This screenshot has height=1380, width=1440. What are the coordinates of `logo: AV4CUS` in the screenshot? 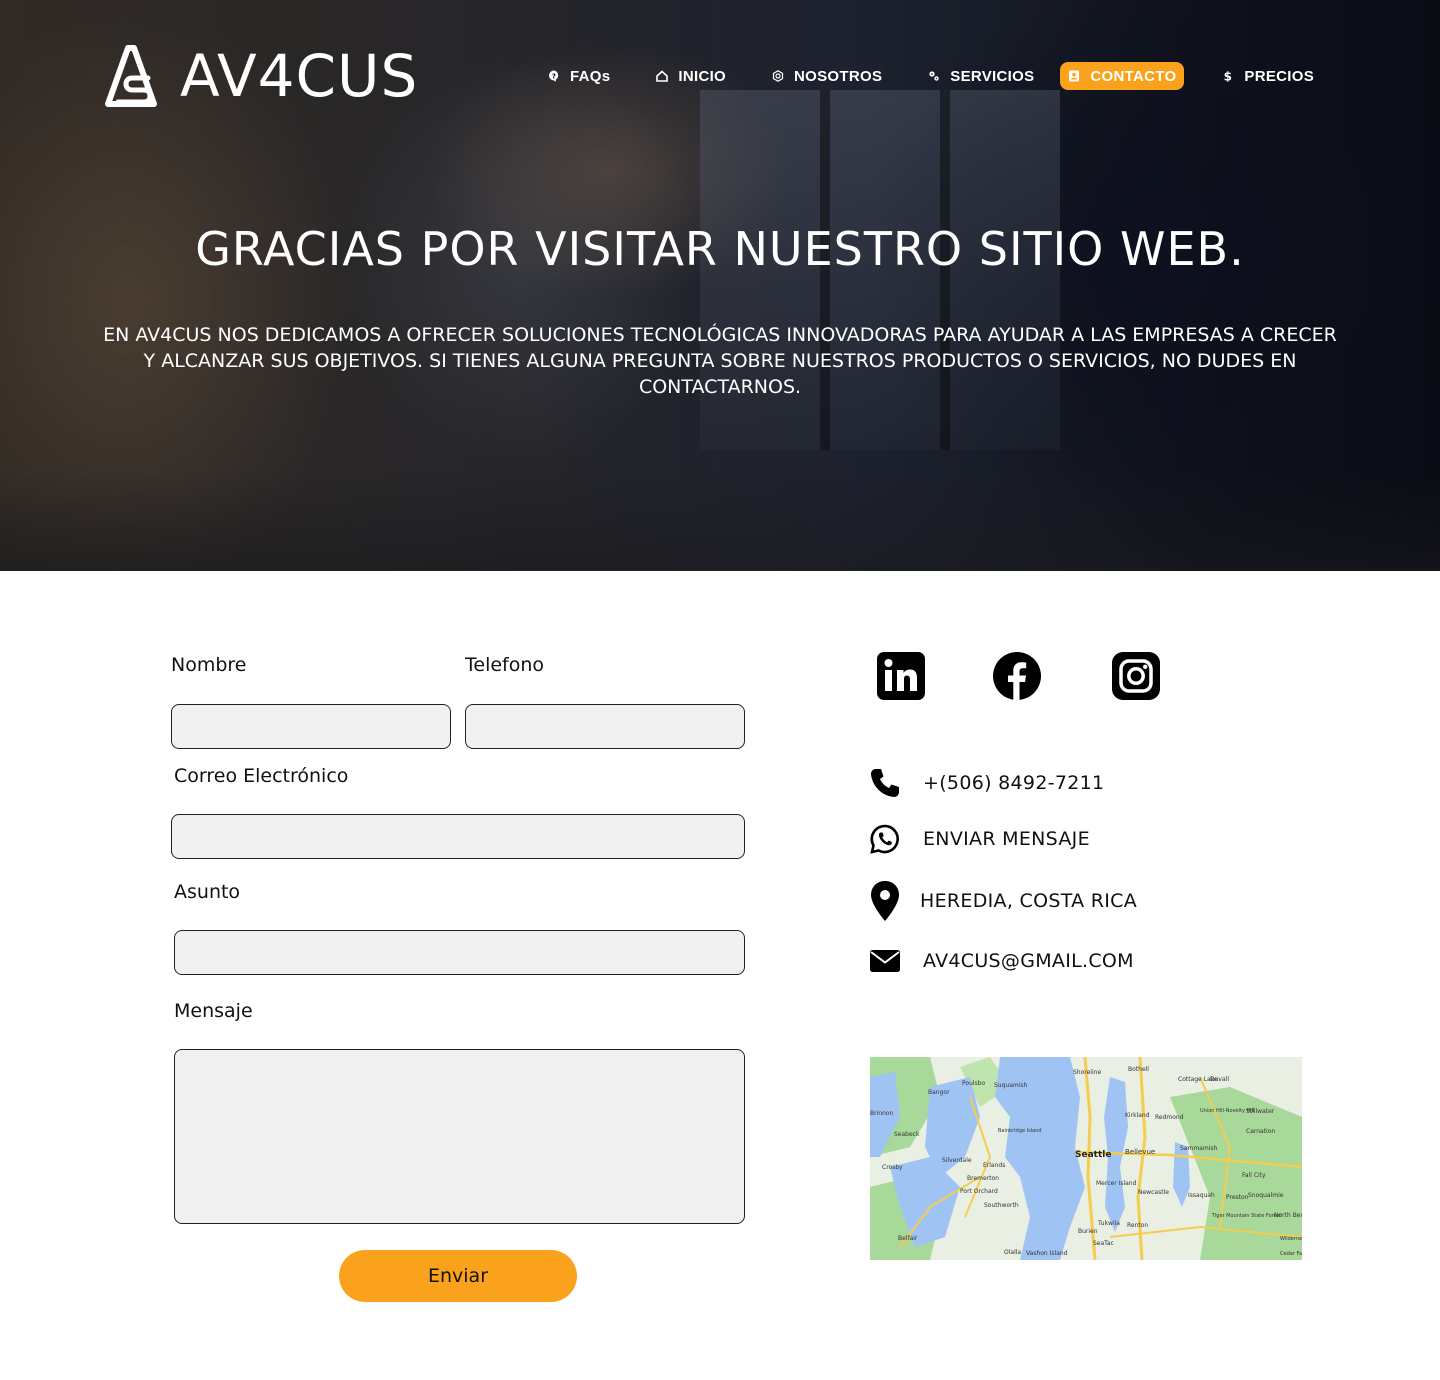 It's located at (261, 76).